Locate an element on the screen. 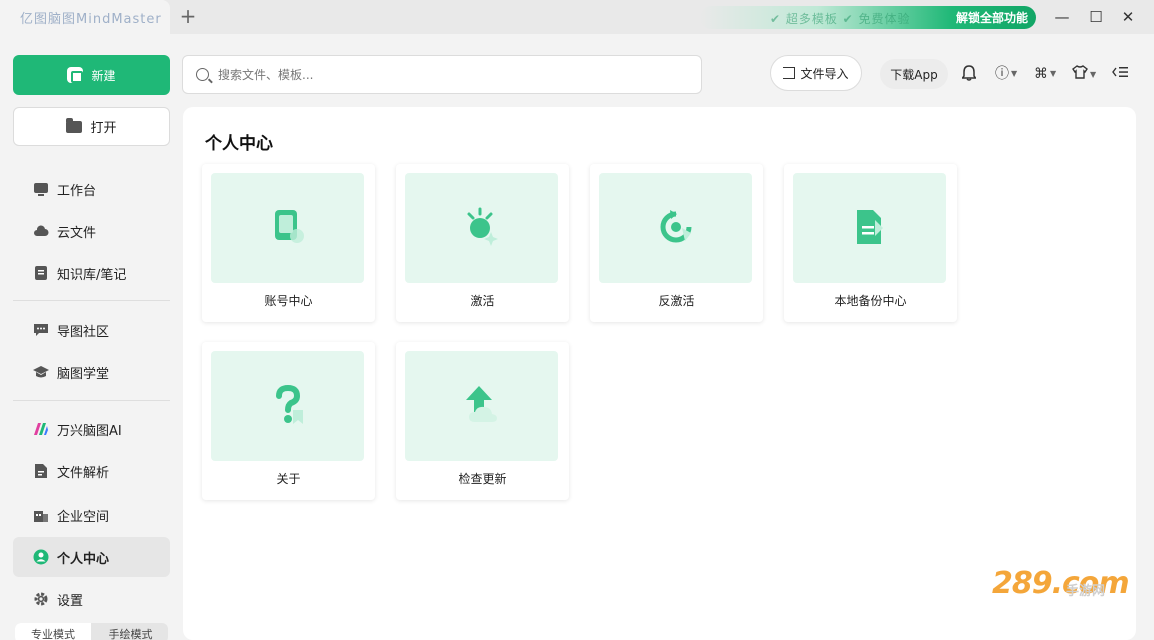  card-check-update: 检查更新 is located at coordinates (482, 421).